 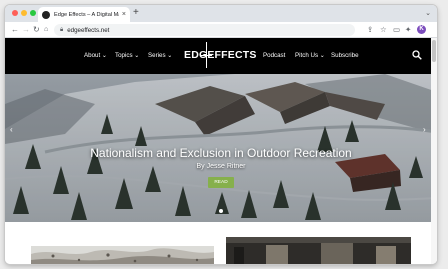 What do you see at coordinates (310, 56) in the screenshot?
I see `nav-pitch-us: Pitch Us ⌄` at bounding box center [310, 56].